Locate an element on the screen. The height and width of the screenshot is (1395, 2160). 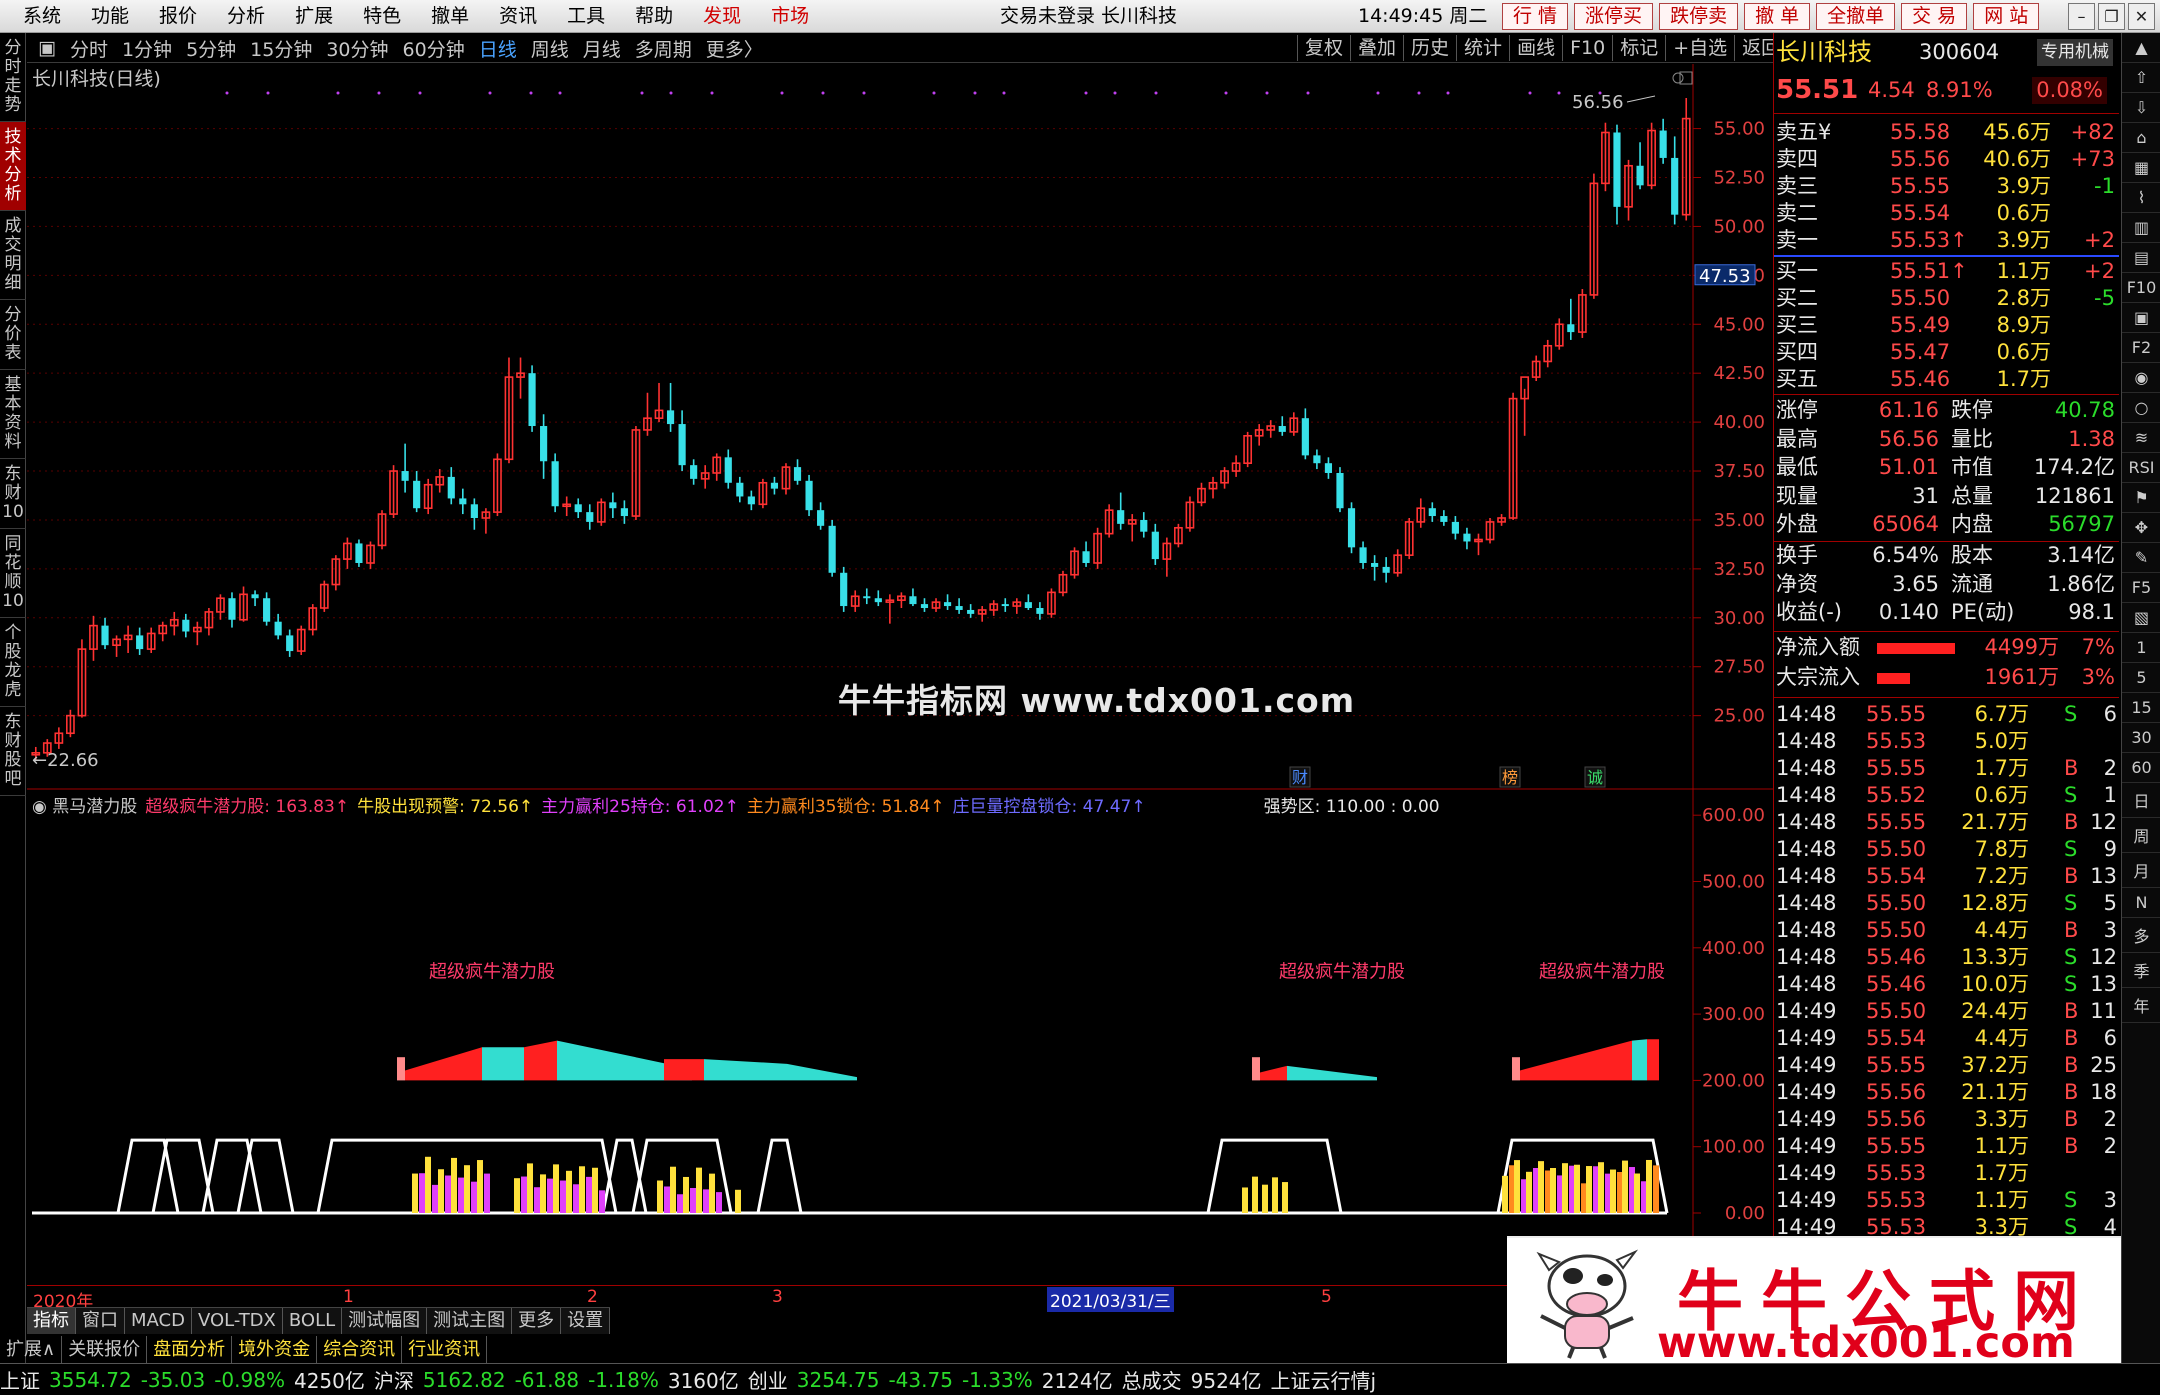
restore-icon: ❐ is located at coordinates (2111, 16).